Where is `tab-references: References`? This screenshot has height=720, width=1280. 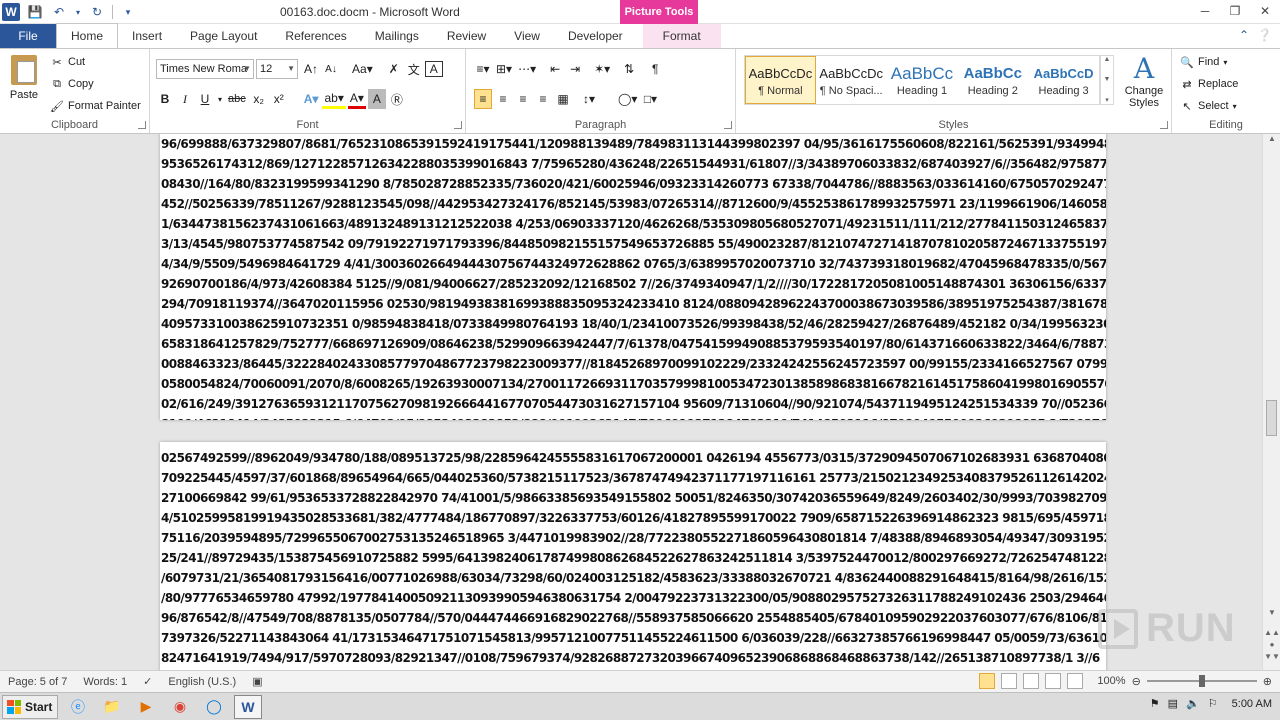 tab-references: References is located at coordinates (315, 36).